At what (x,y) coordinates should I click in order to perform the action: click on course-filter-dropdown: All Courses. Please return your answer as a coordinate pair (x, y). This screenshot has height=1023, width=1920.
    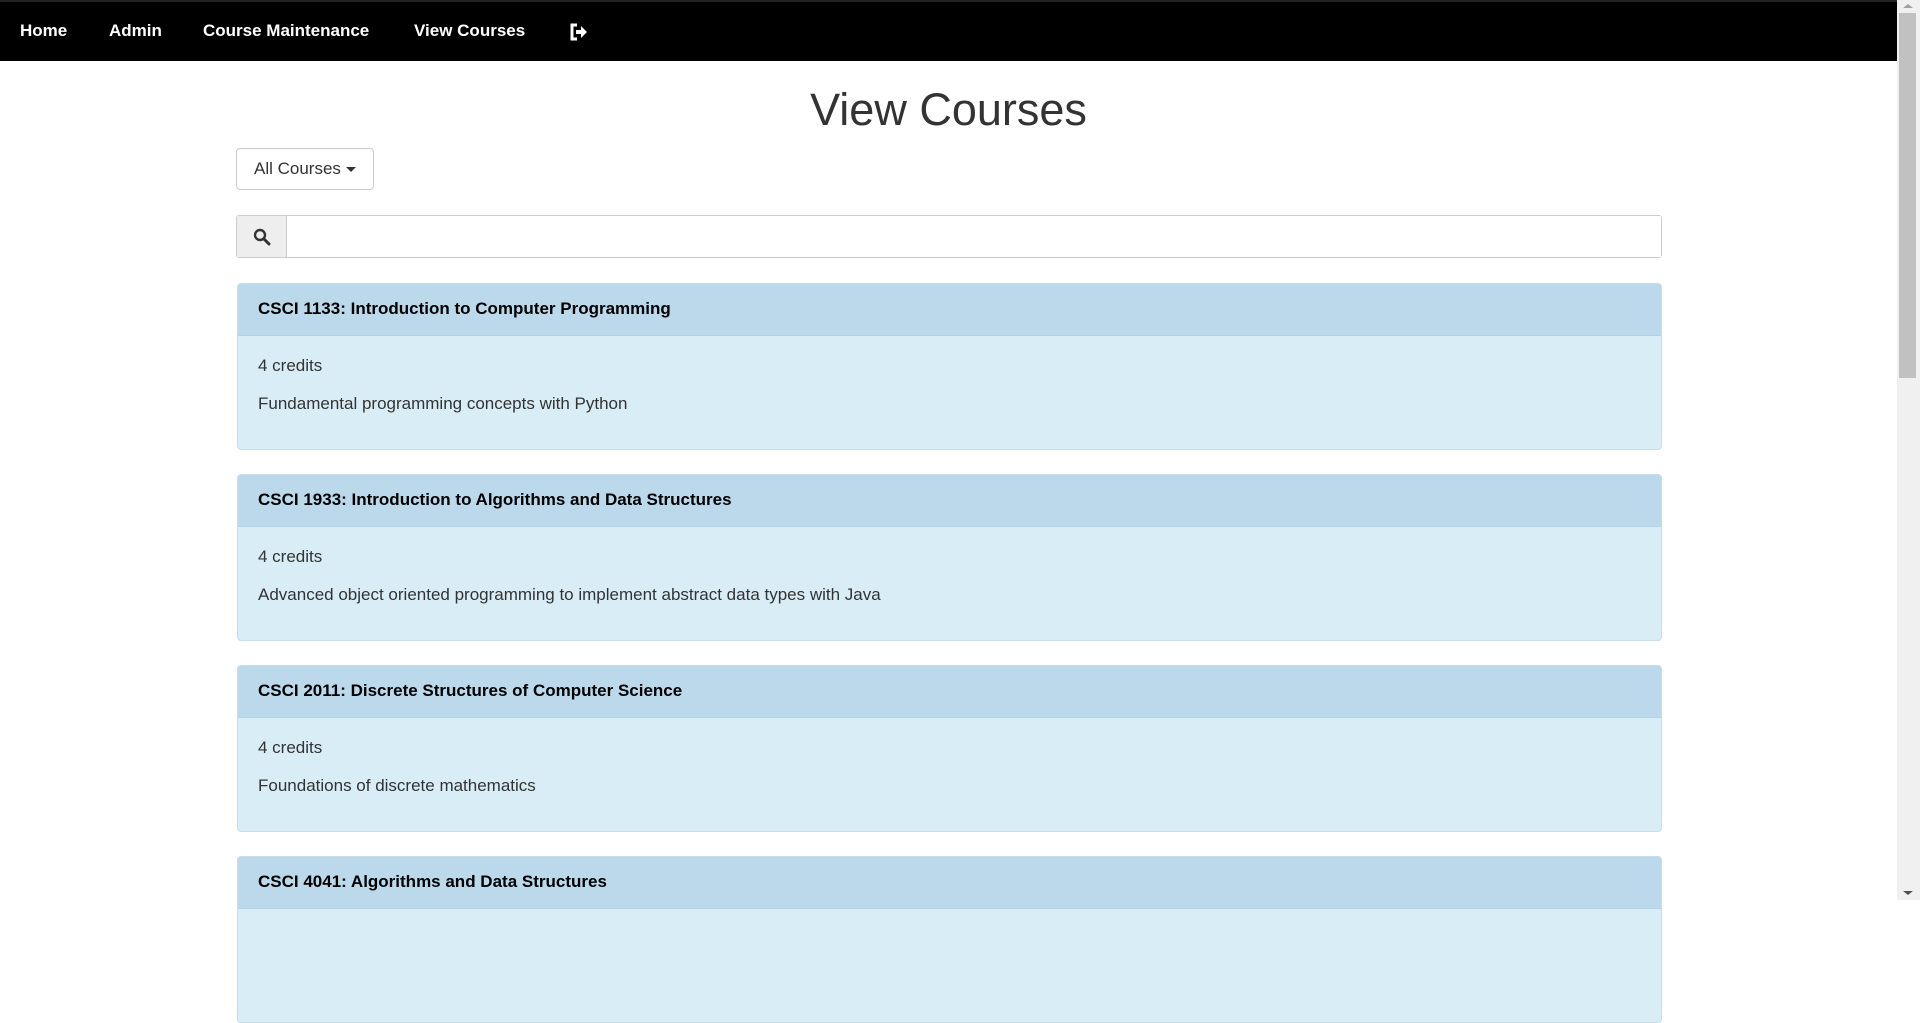
    Looking at the image, I should click on (305, 169).